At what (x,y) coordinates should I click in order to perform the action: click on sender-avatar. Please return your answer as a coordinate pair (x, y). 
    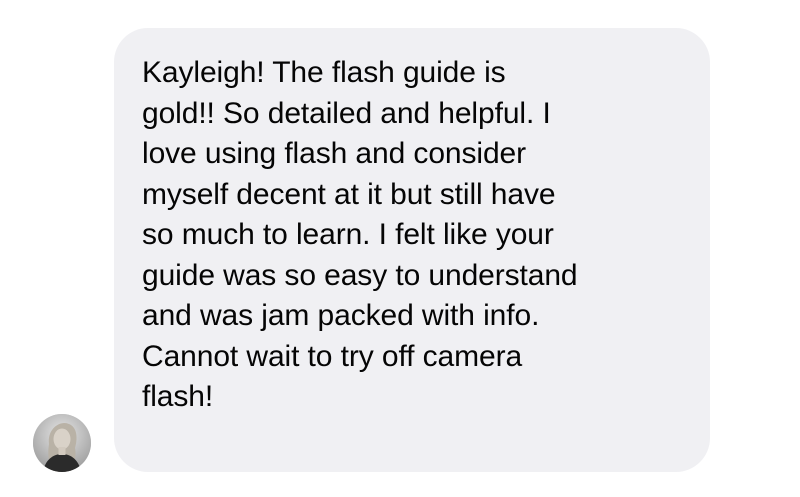
    Looking at the image, I should click on (62, 443).